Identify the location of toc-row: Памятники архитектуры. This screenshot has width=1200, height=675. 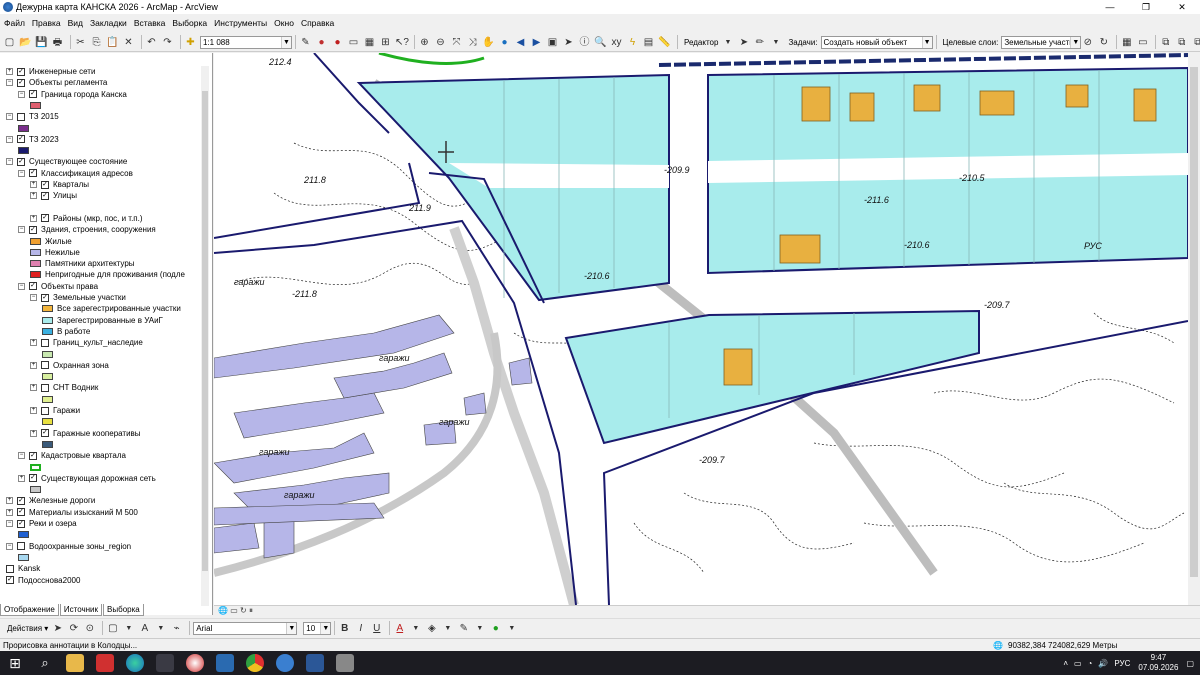
(82, 263).